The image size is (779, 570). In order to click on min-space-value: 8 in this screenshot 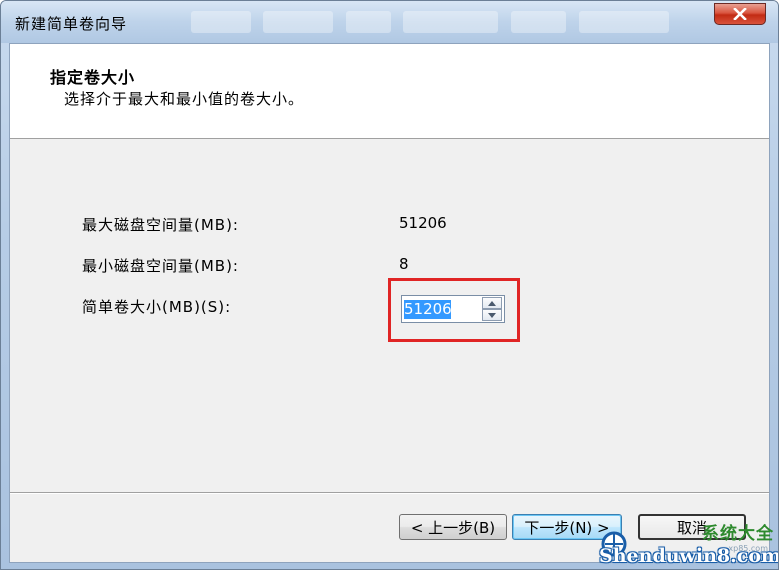, I will do `click(404, 264)`.